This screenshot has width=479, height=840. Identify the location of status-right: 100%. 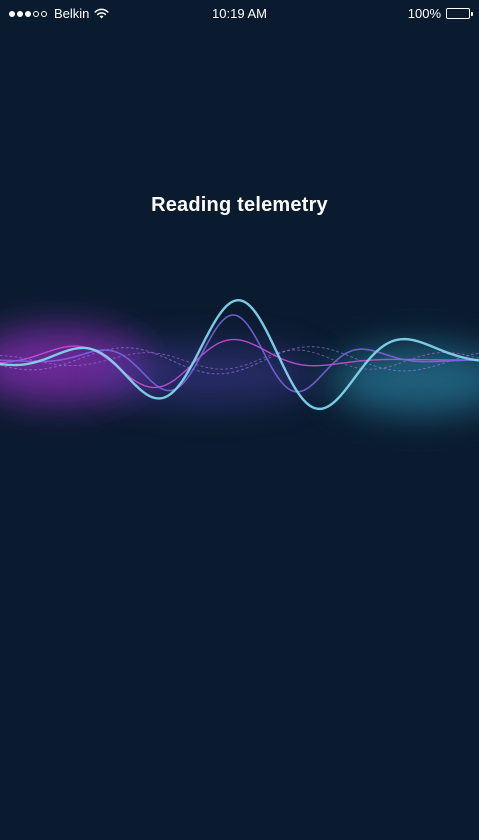
(440, 13).